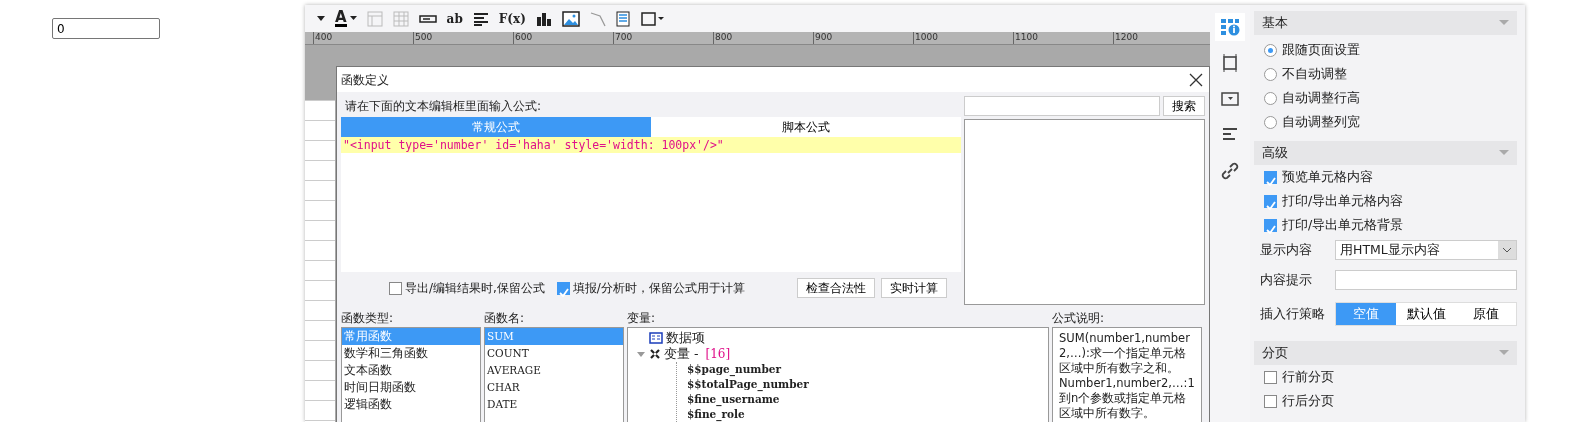 This screenshot has height=422, width=1574. I want to click on ruler-label: 900, so click(863, 38).